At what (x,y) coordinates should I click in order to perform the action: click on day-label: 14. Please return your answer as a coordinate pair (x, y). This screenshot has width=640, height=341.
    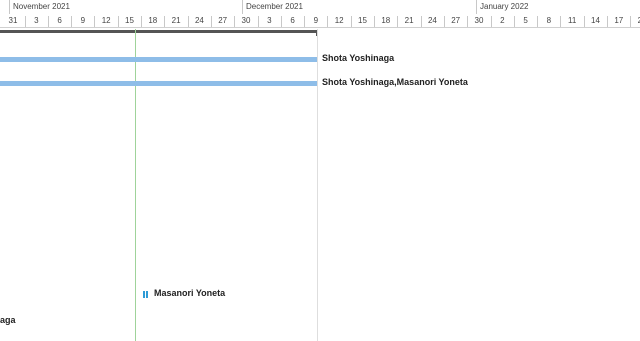
    Looking at the image, I should click on (595, 20).